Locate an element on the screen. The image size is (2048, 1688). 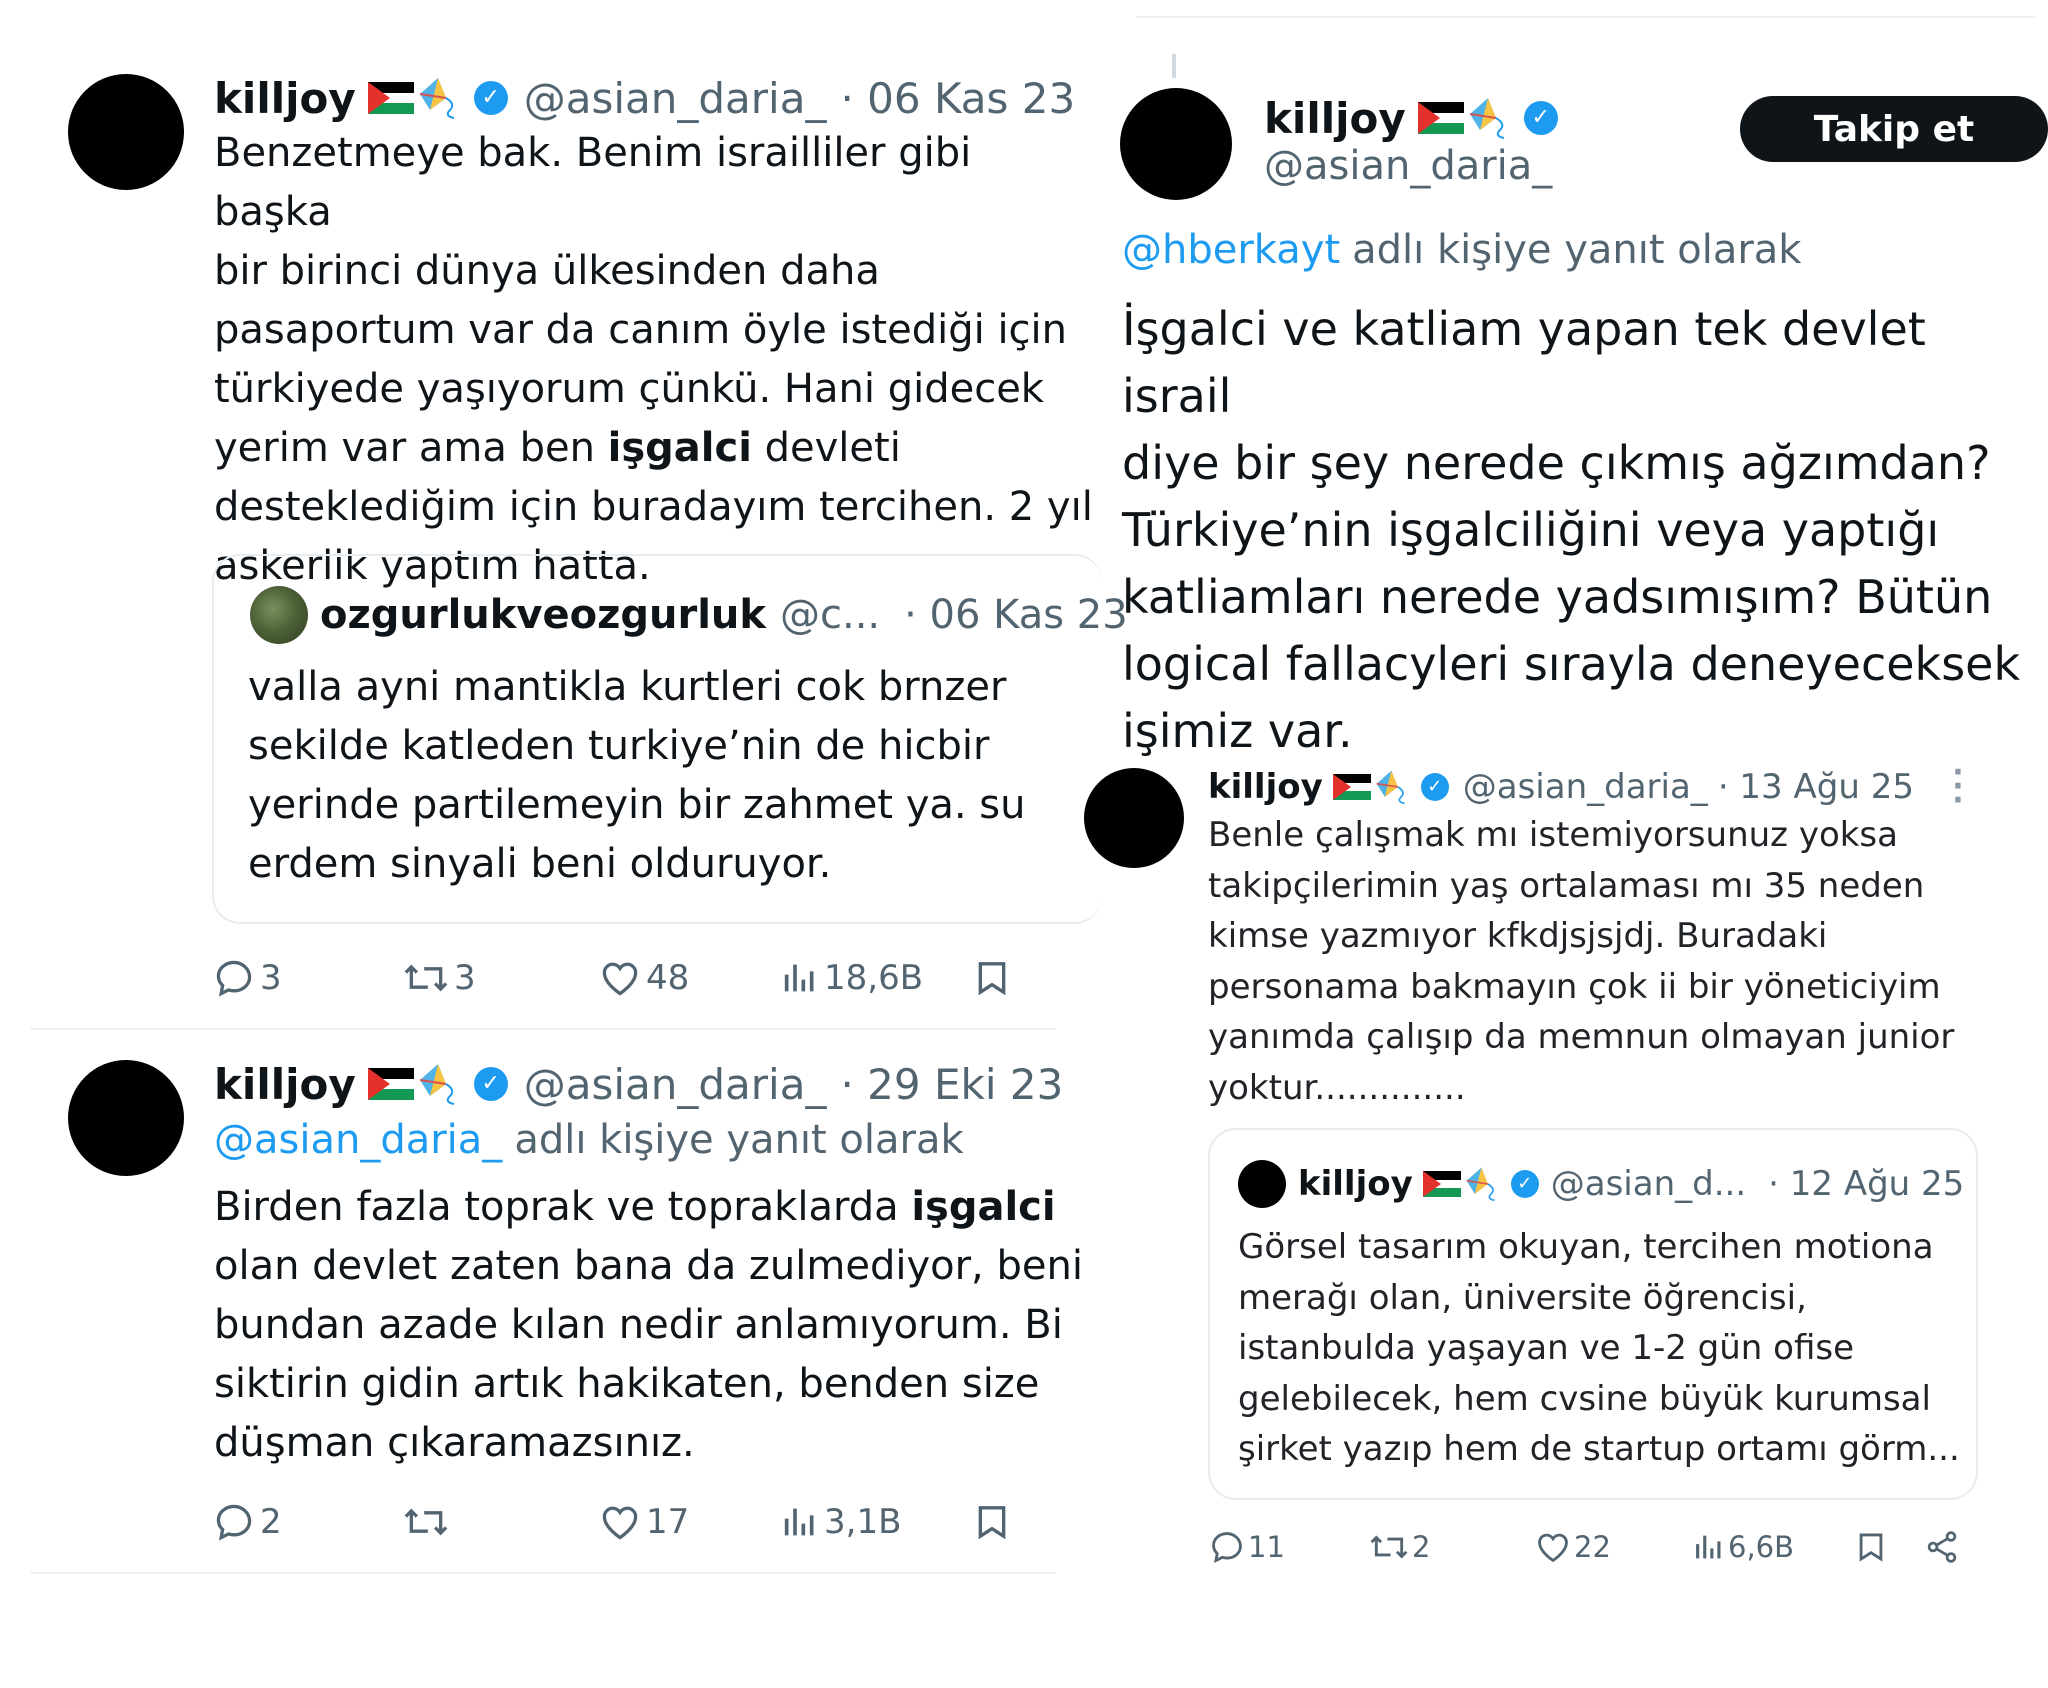
retweet-count: 2 is located at coordinates (1421, 1547).